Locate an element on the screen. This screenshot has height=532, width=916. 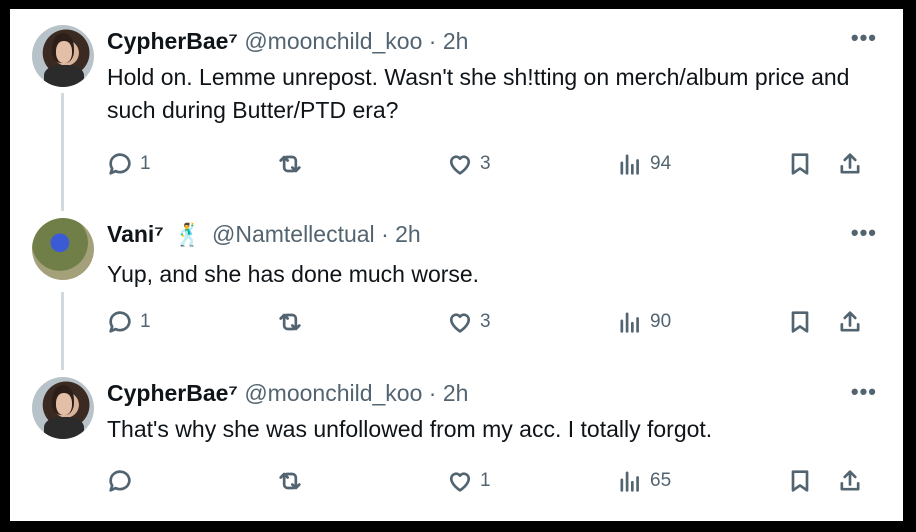
views-button: 94 is located at coordinates (643, 164).